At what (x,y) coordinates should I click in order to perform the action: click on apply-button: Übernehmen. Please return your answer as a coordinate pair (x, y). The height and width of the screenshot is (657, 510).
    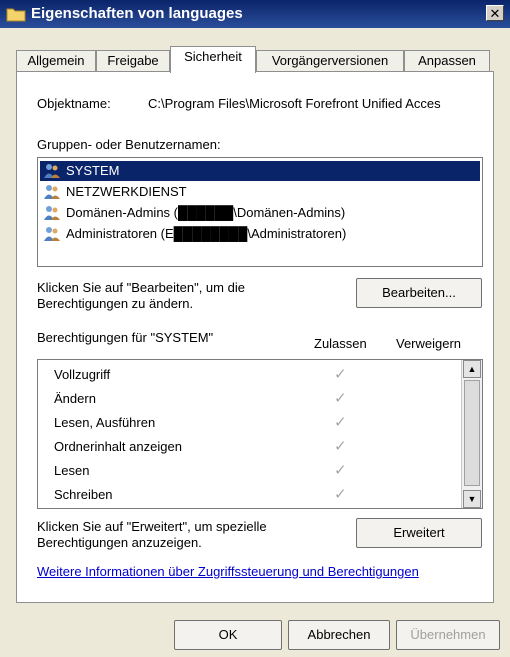
    Looking at the image, I should click on (448, 635).